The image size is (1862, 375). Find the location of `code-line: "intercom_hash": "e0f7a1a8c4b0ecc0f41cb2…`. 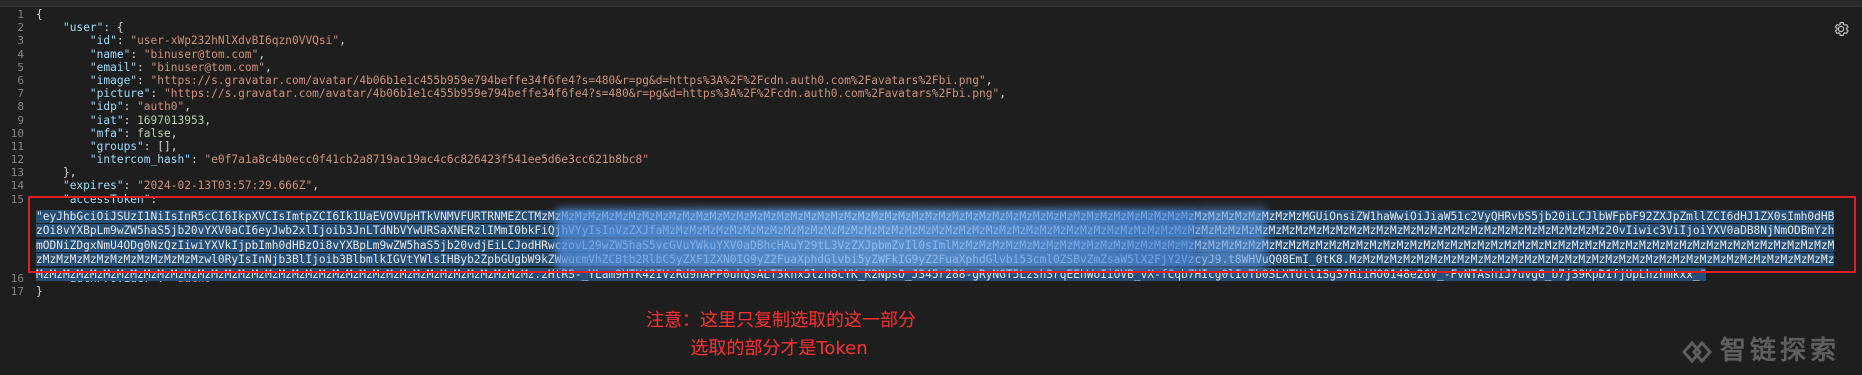

code-line: "intercom_hash": "e0f7a1a8c4b0ecc0f41cb2… is located at coordinates (369, 160).